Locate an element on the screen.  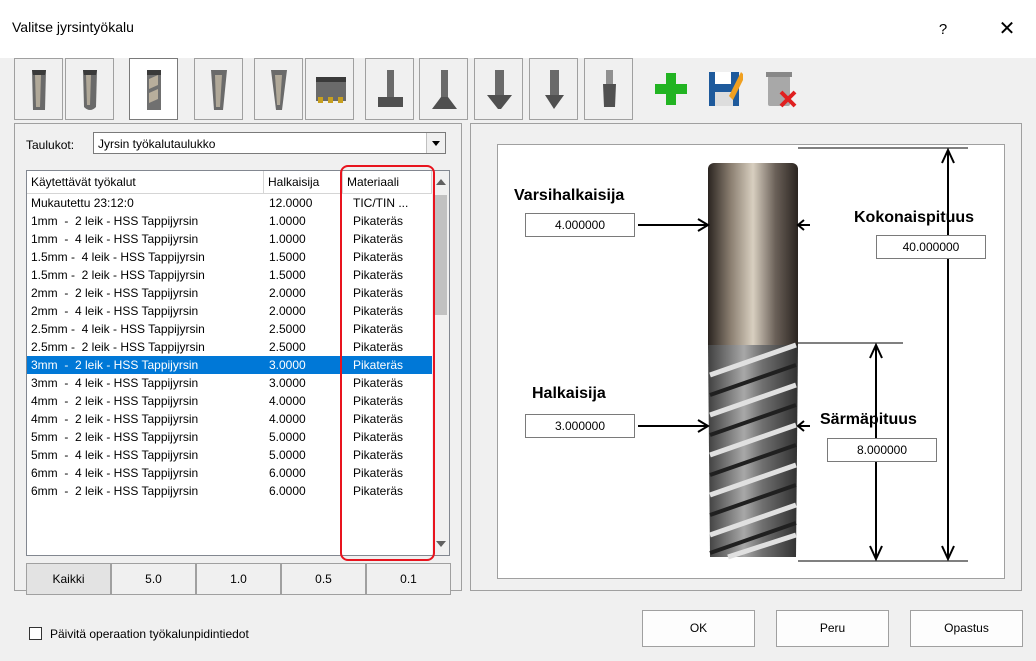
save-tool-button is located at coordinates (723, 89).